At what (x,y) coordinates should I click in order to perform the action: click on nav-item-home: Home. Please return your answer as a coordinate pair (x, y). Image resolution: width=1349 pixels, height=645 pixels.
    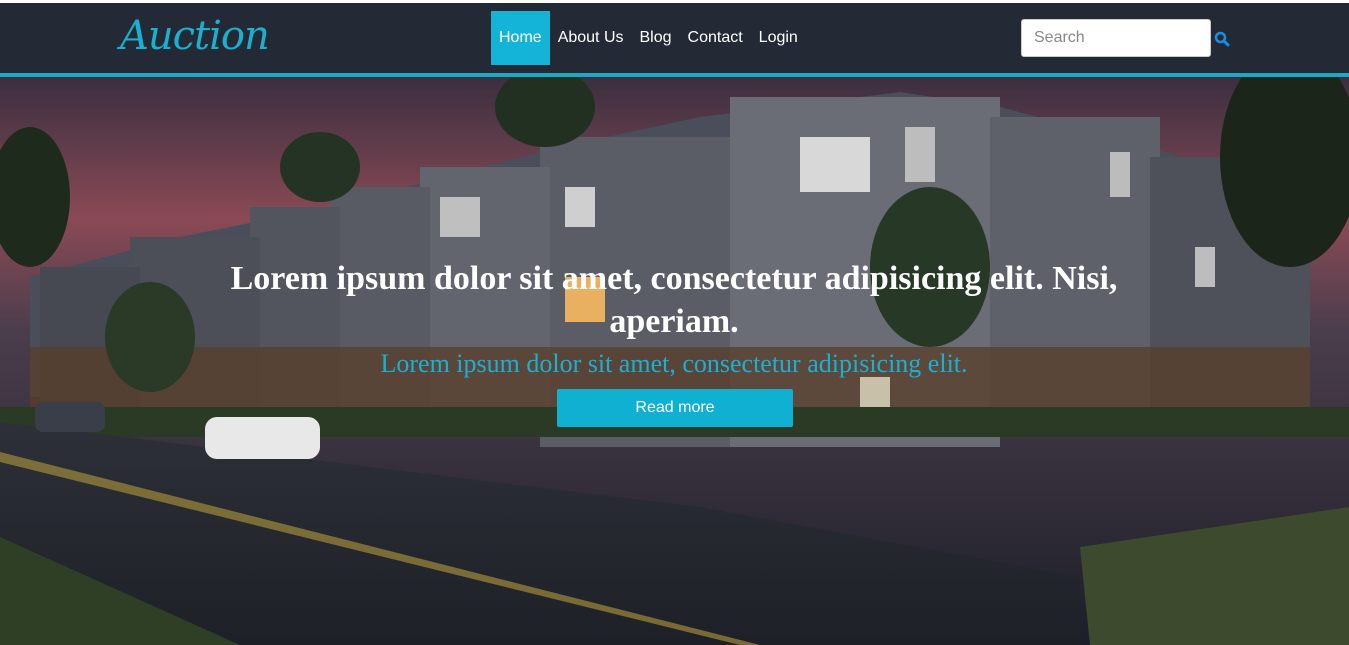
    Looking at the image, I should click on (520, 38).